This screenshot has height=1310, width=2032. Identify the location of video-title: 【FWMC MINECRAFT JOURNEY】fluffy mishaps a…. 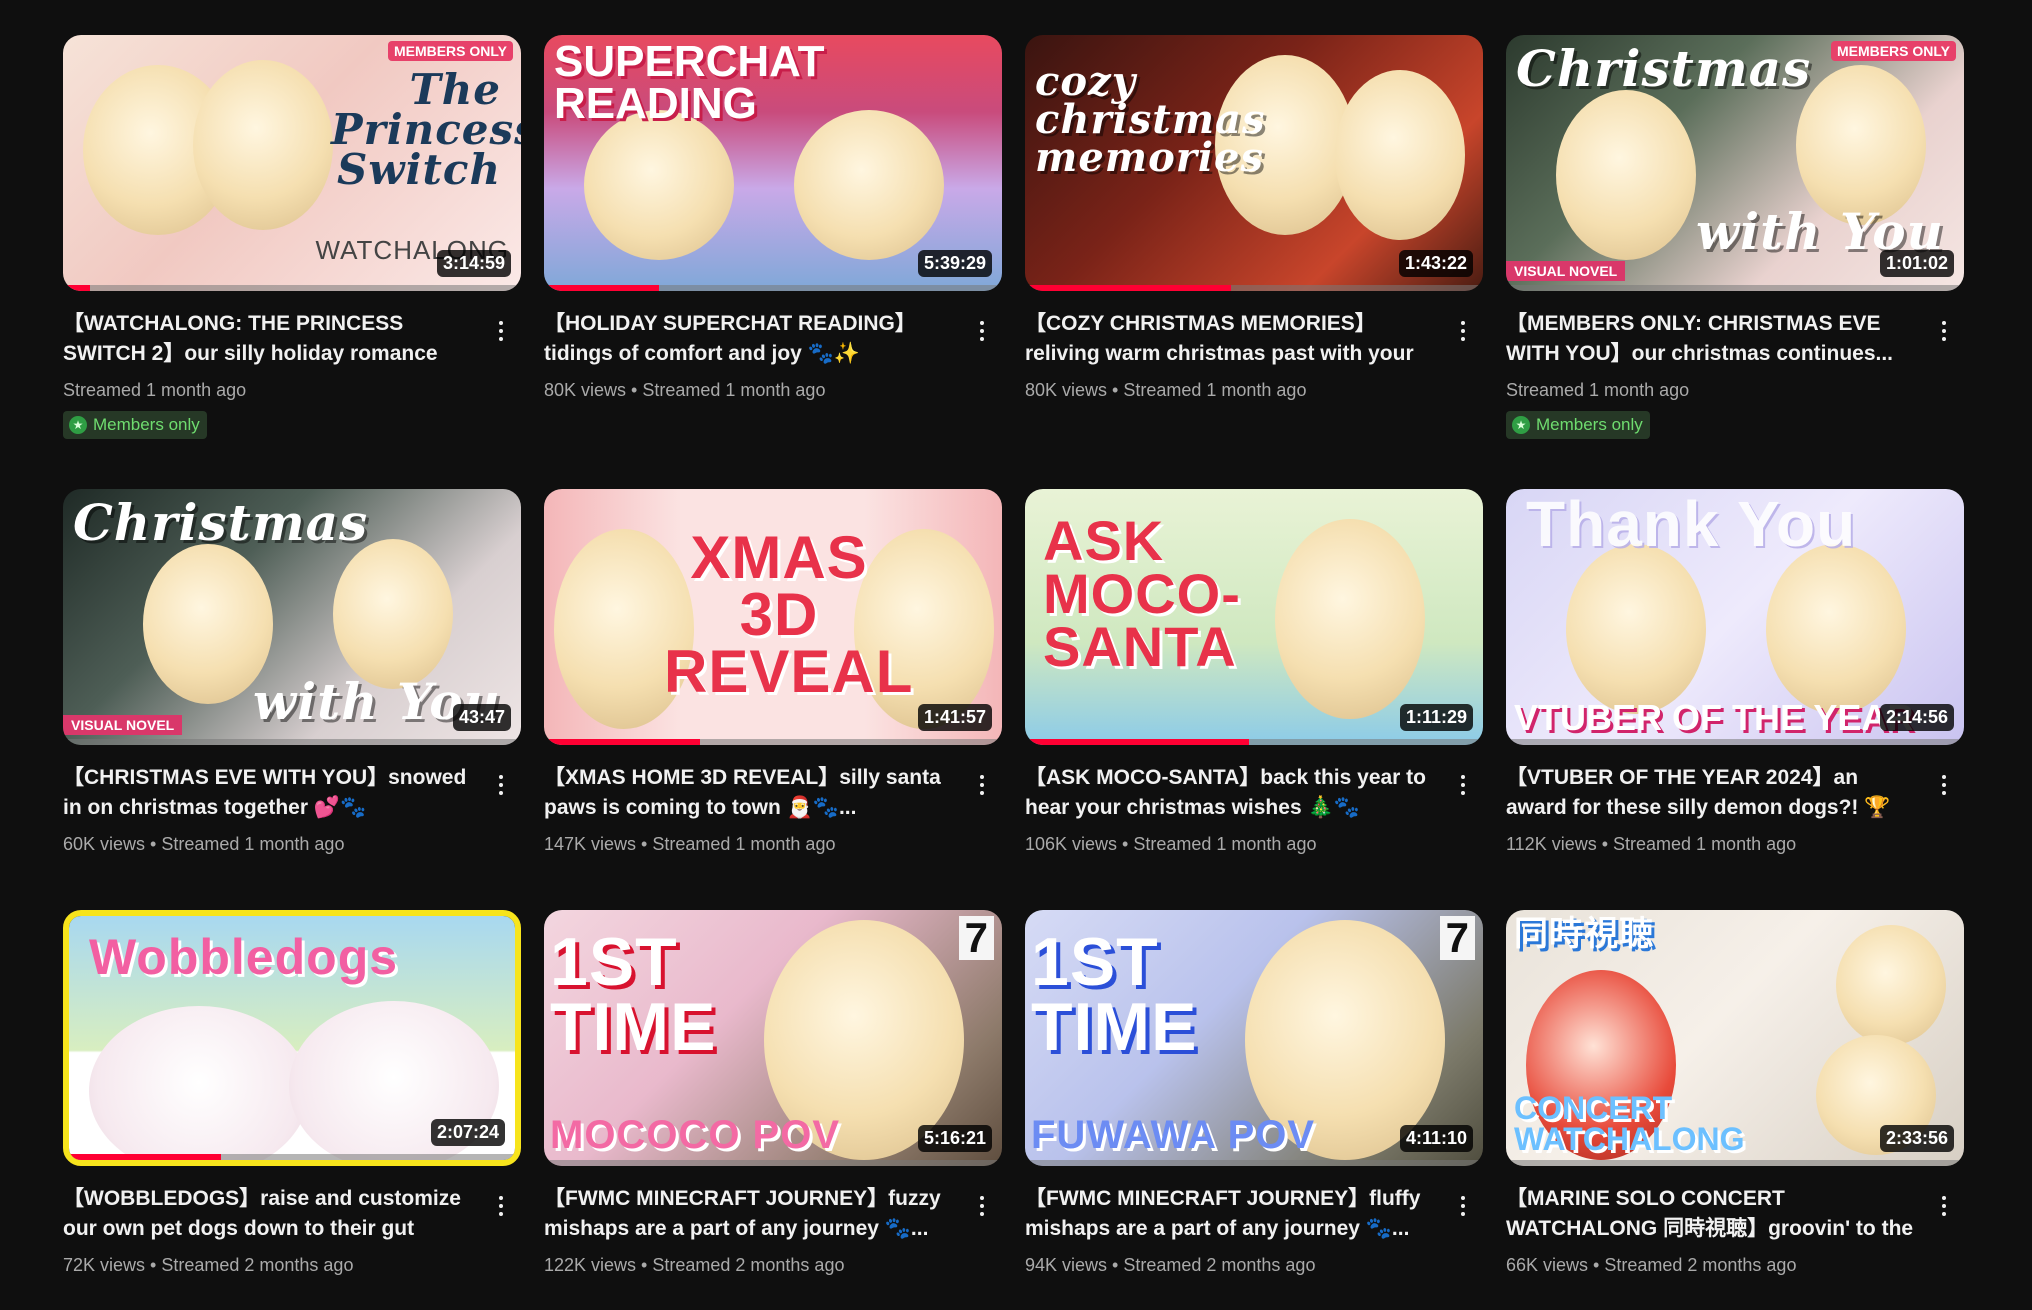
(1229, 1214).